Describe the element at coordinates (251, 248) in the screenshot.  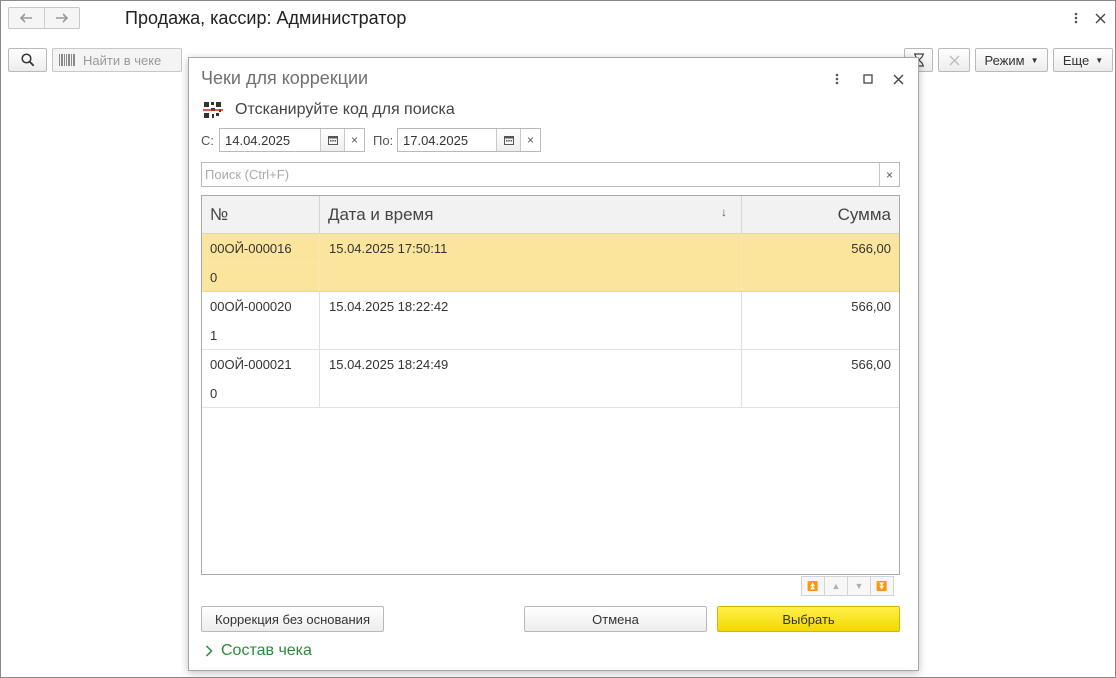
I see `receipt-number: 00ОЙ-000016` at that location.